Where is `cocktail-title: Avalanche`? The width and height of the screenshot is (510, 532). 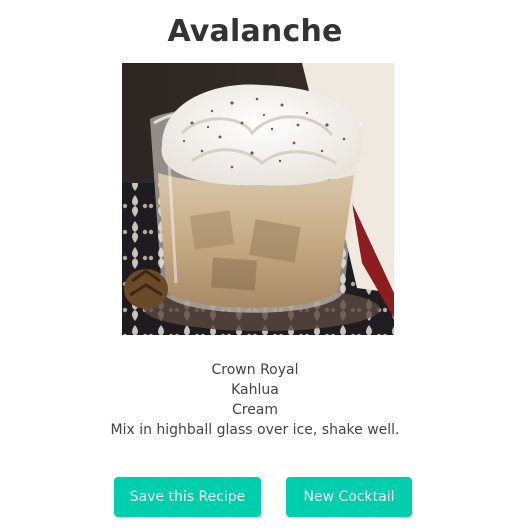
cocktail-title: Avalanche is located at coordinates (255, 31).